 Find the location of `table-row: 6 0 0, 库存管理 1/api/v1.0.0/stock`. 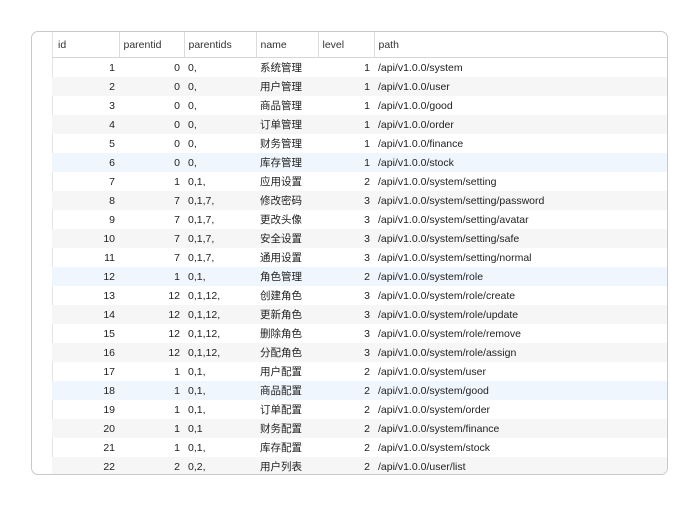

table-row: 6 0 0, 库存管理 1/api/v1.0.0/stock is located at coordinates (359, 162).